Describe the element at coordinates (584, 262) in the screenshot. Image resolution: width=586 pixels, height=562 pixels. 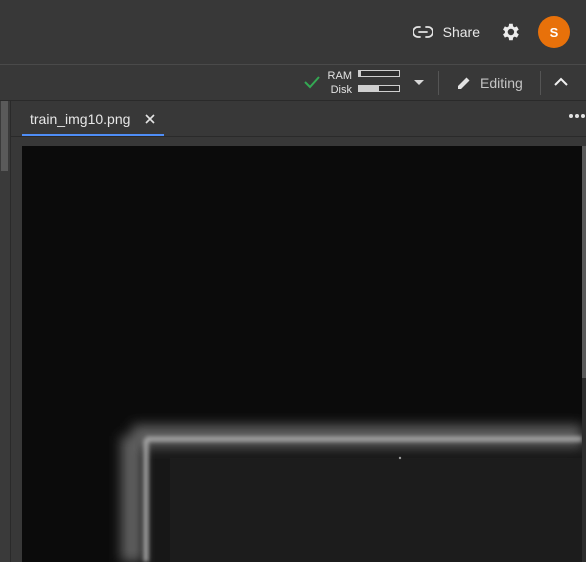
I see `viewer-scrollbar-thumb` at that location.